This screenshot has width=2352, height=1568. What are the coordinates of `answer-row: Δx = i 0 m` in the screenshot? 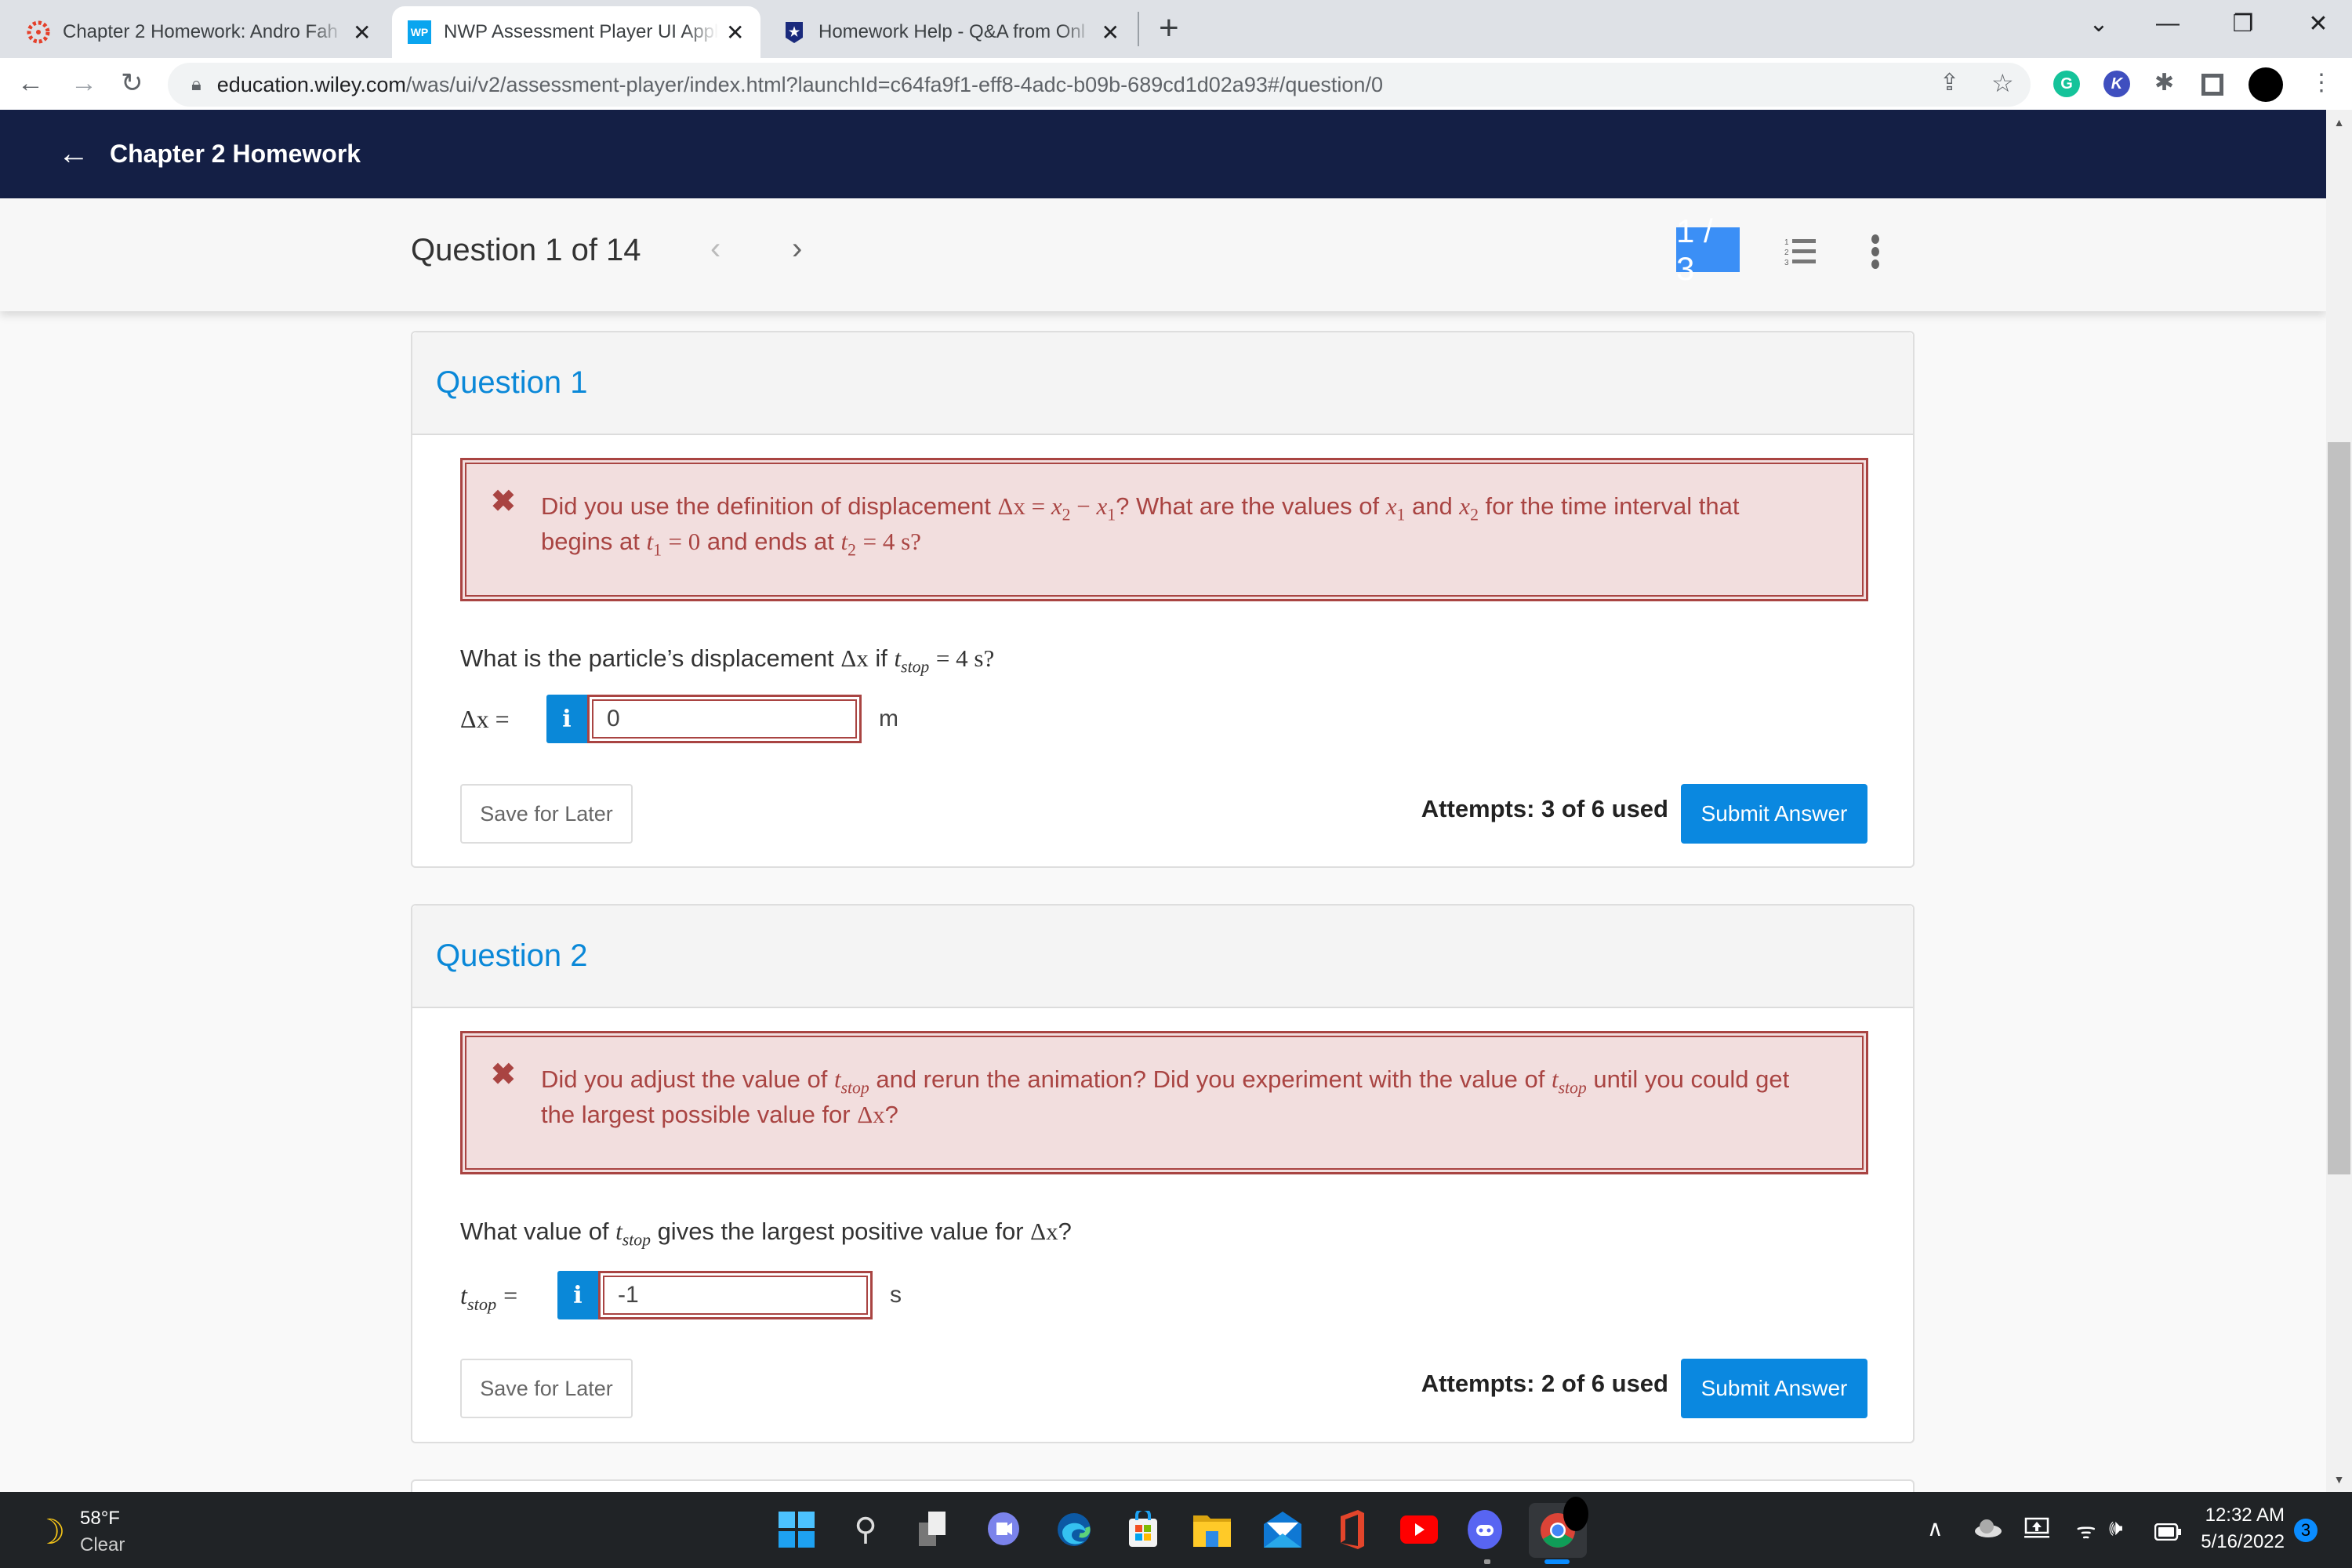 It's located at (679, 719).